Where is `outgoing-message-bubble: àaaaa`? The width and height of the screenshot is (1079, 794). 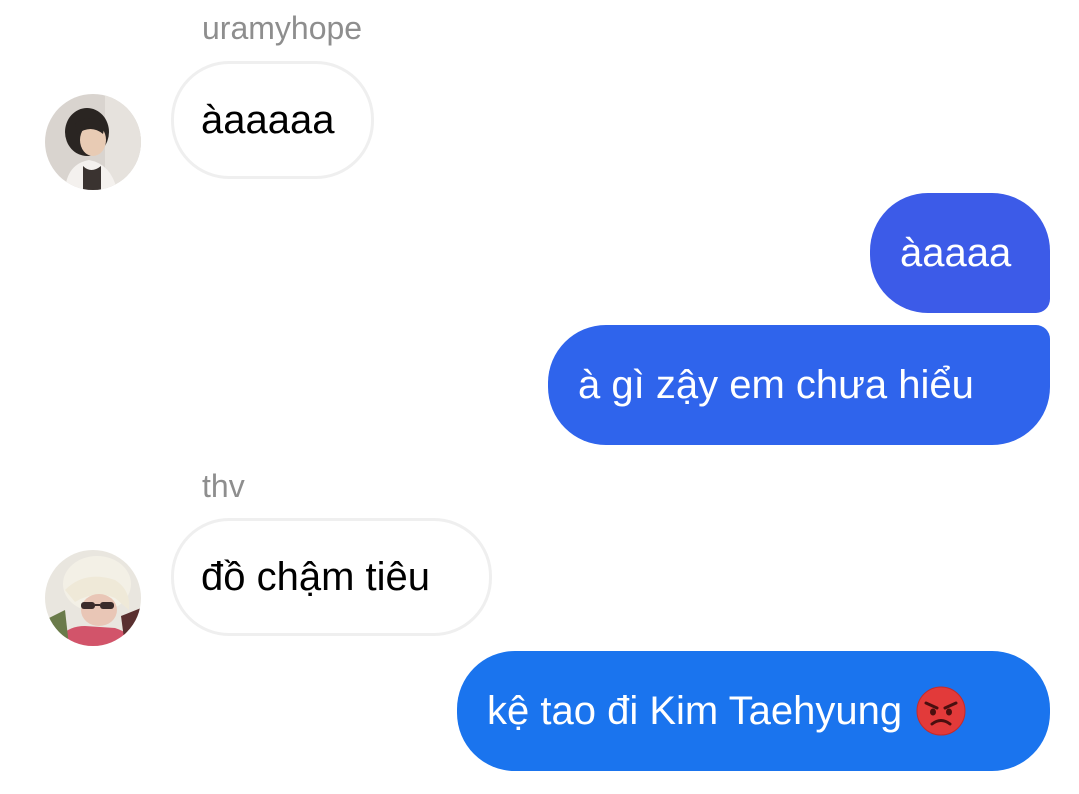
outgoing-message-bubble: àaaaa is located at coordinates (960, 253).